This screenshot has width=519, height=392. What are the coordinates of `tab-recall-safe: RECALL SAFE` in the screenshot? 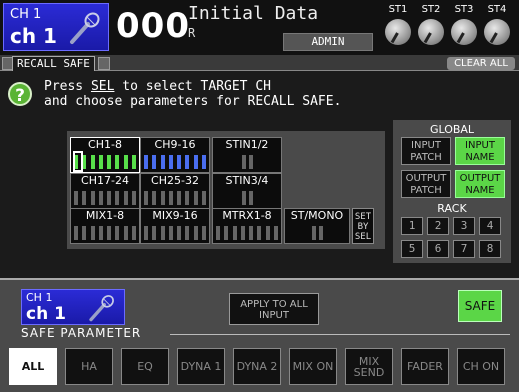 It's located at (53, 63).